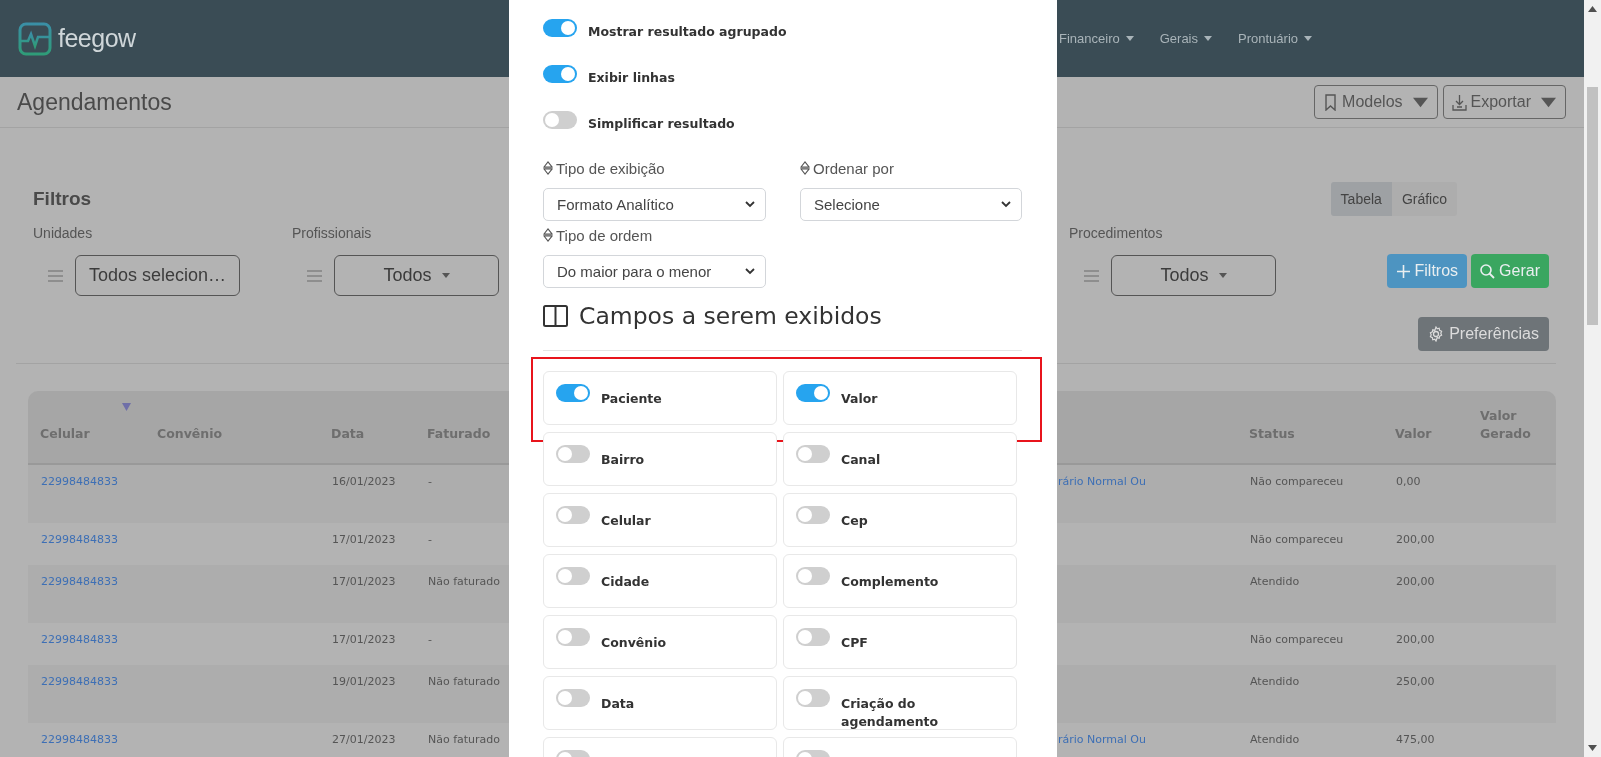  Describe the element at coordinates (859, 399) in the screenshot. I see `field-label: Valor` at that location.